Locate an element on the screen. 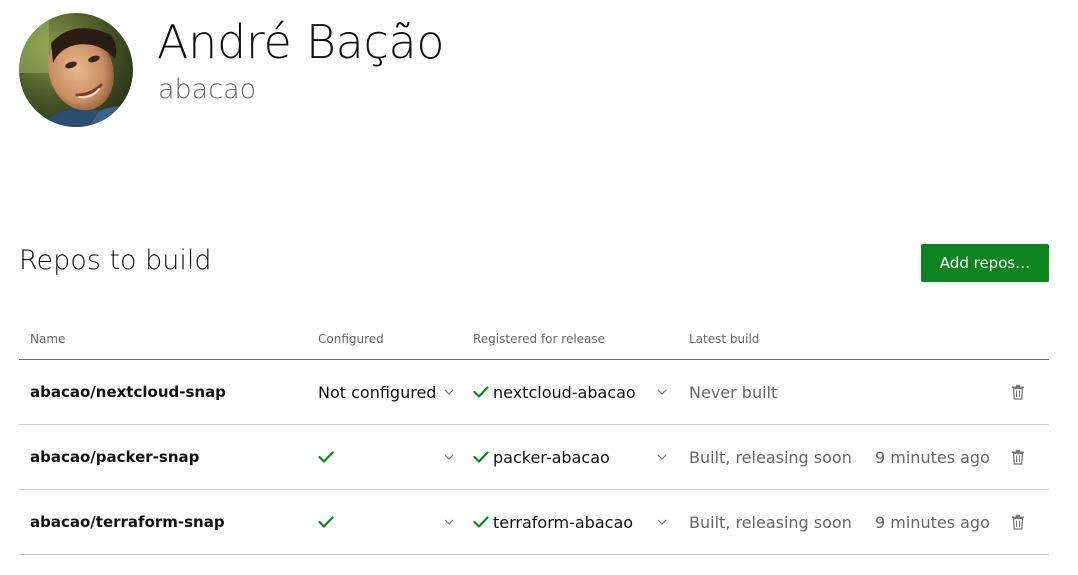  registered-dropdown: packer-abacao is located at coordinates (570, 457).